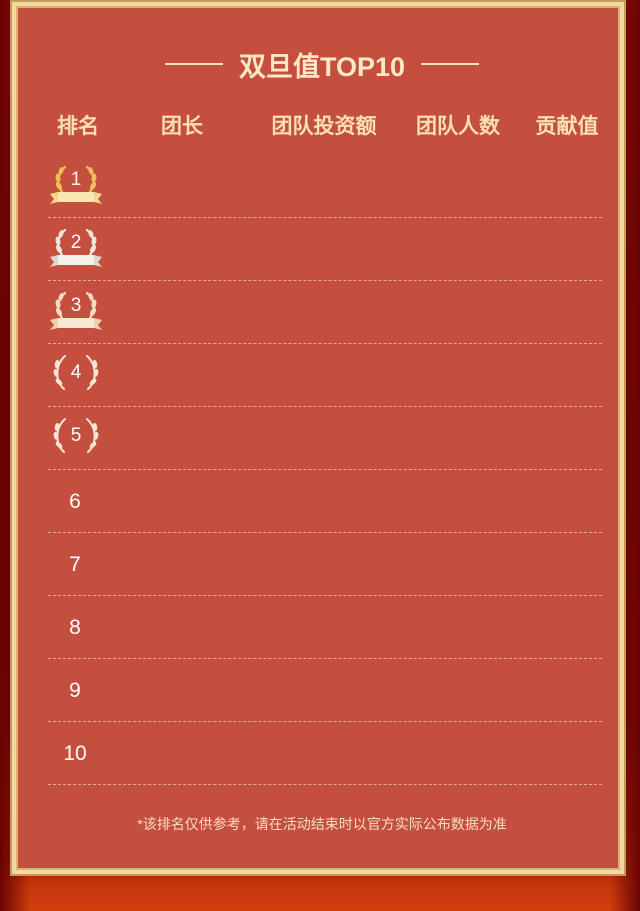 The height and width of the screenshot is (911, 640). I want to click on table-row: 5, so click(325, 439).